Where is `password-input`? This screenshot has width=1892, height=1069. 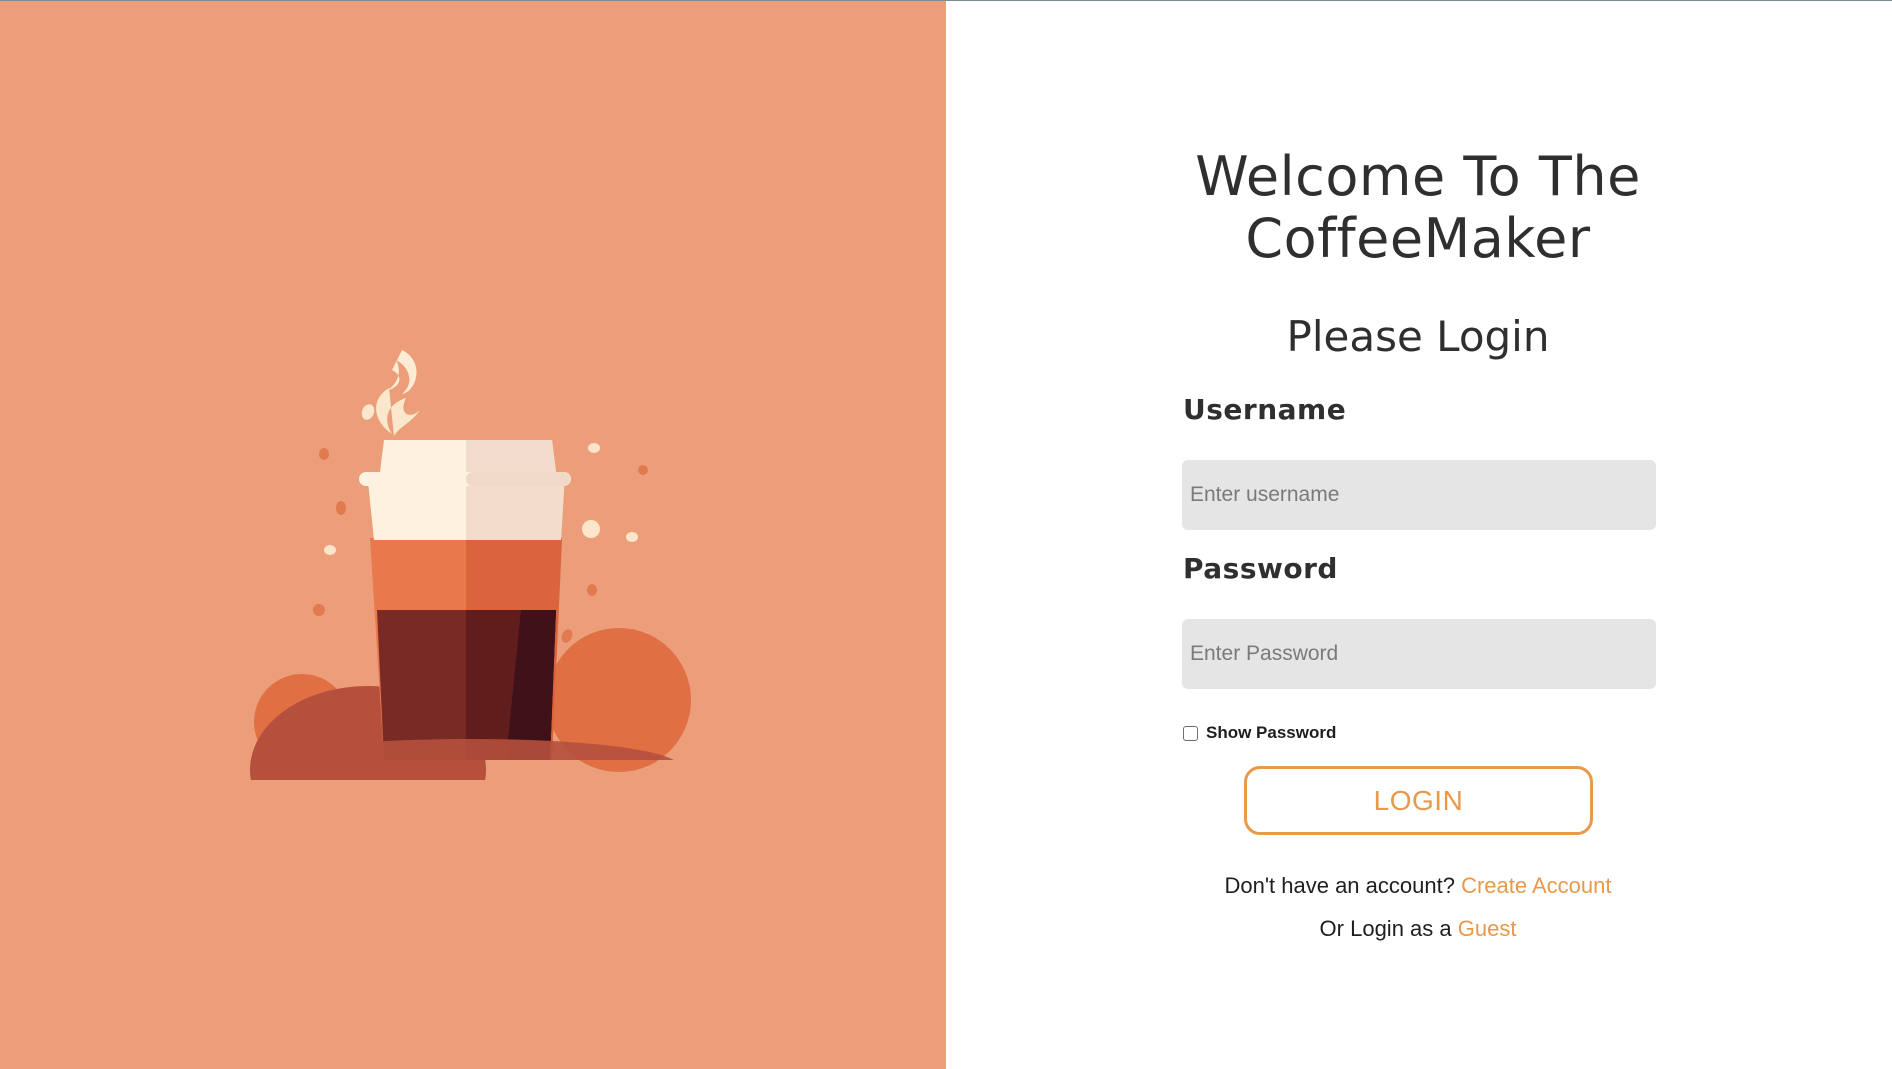 password-input is located at coordinates (1419, 654).